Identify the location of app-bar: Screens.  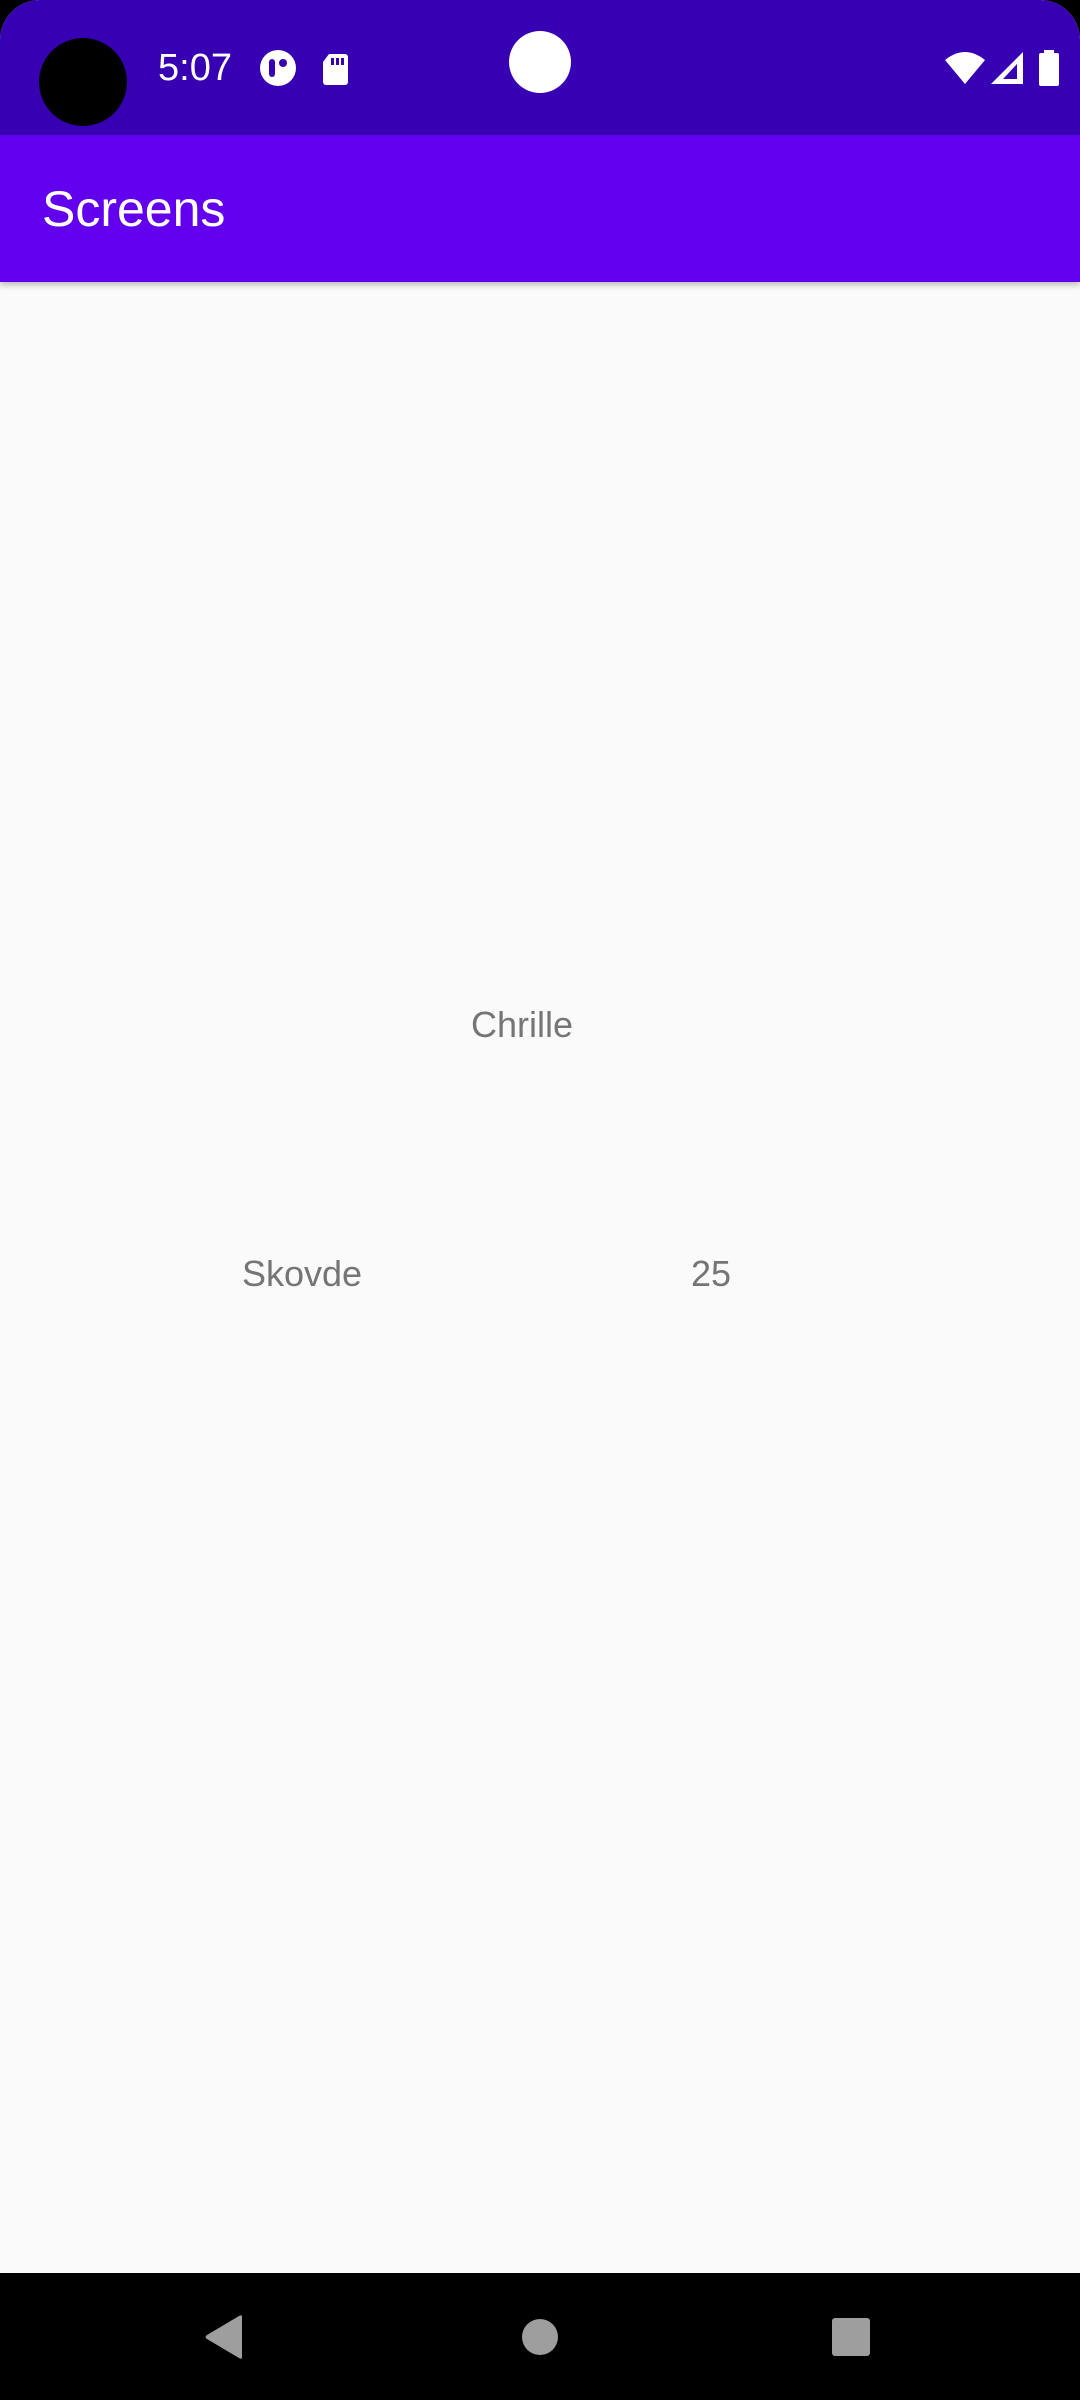
(540, 208).